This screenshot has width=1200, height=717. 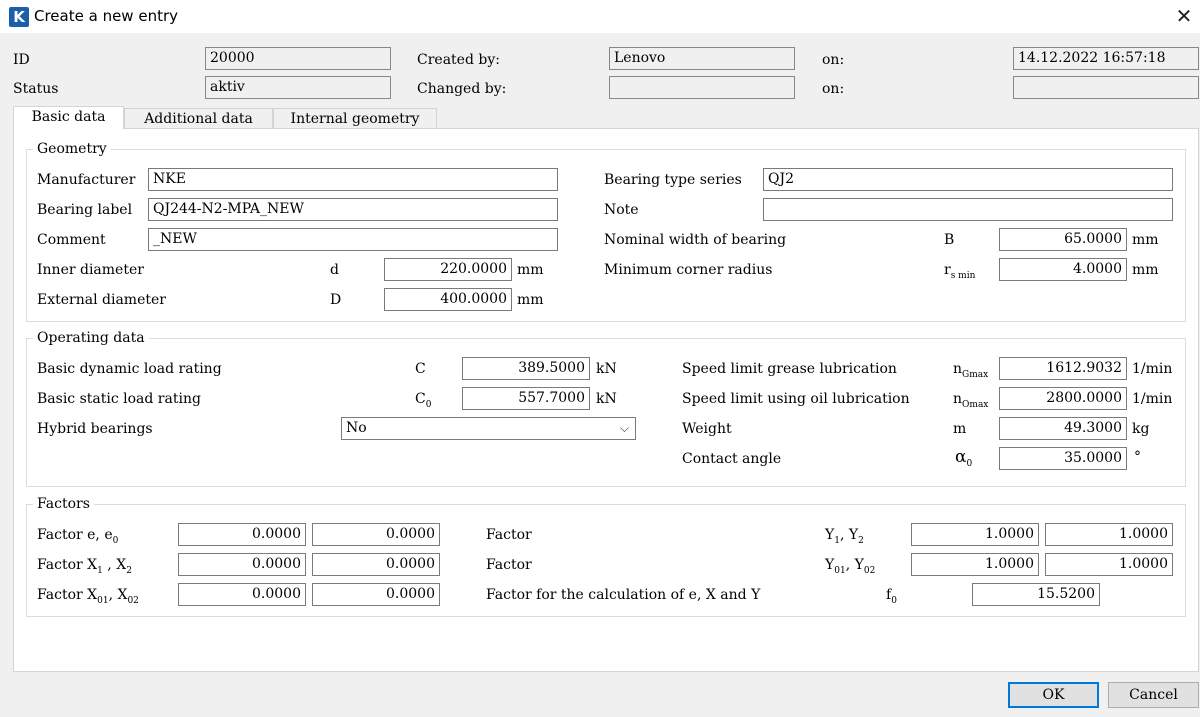 I want to click on radius-symbol: rs min, so click(x=960, y=271).